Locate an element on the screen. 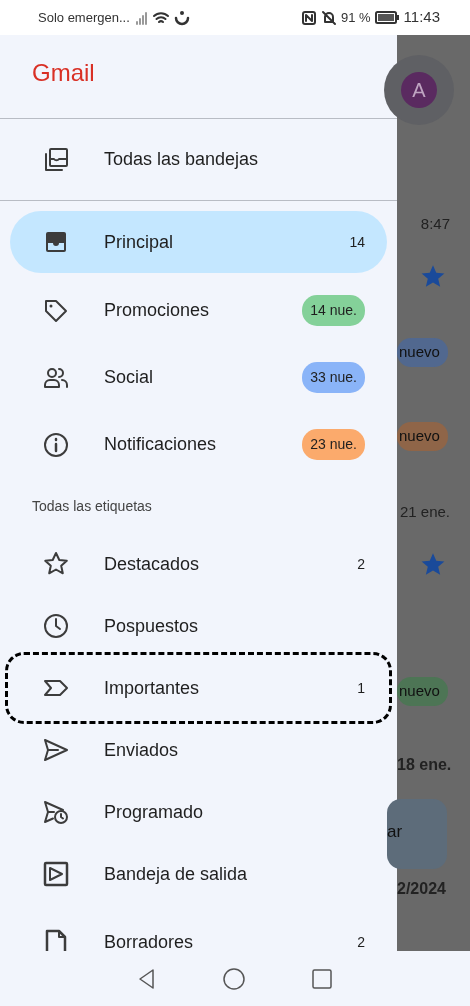 The width and height of the screenshot is (470, 1006). item-label: Pospuestos is located at coordinates (151, 626).